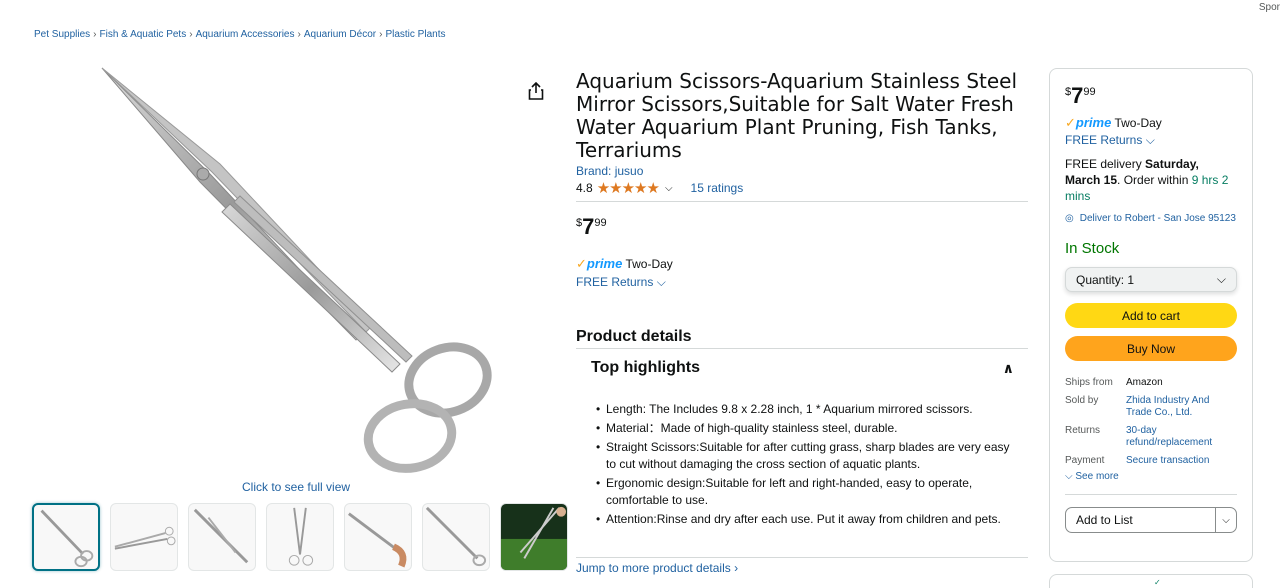 This screenshot has height=588, width=1280. Describe the element at coordinates (802, 190) in the screenshot. I see `rating-row: 4.8 ★★★★★ ⌵ 15 ratings` at that location.